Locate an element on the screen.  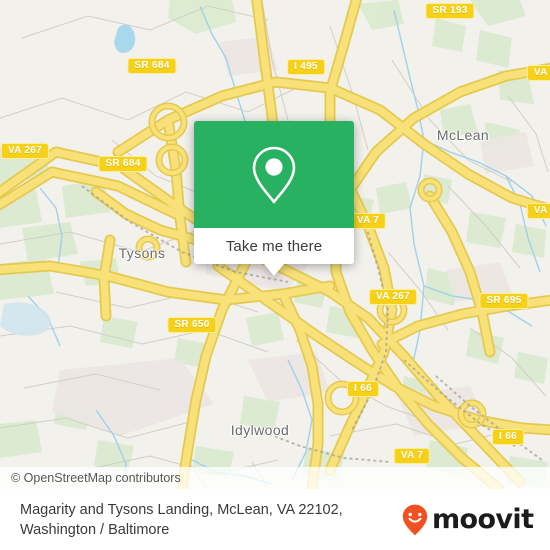
road-shield-va-267-c: VA 267 is located at coordinates (393, 297).